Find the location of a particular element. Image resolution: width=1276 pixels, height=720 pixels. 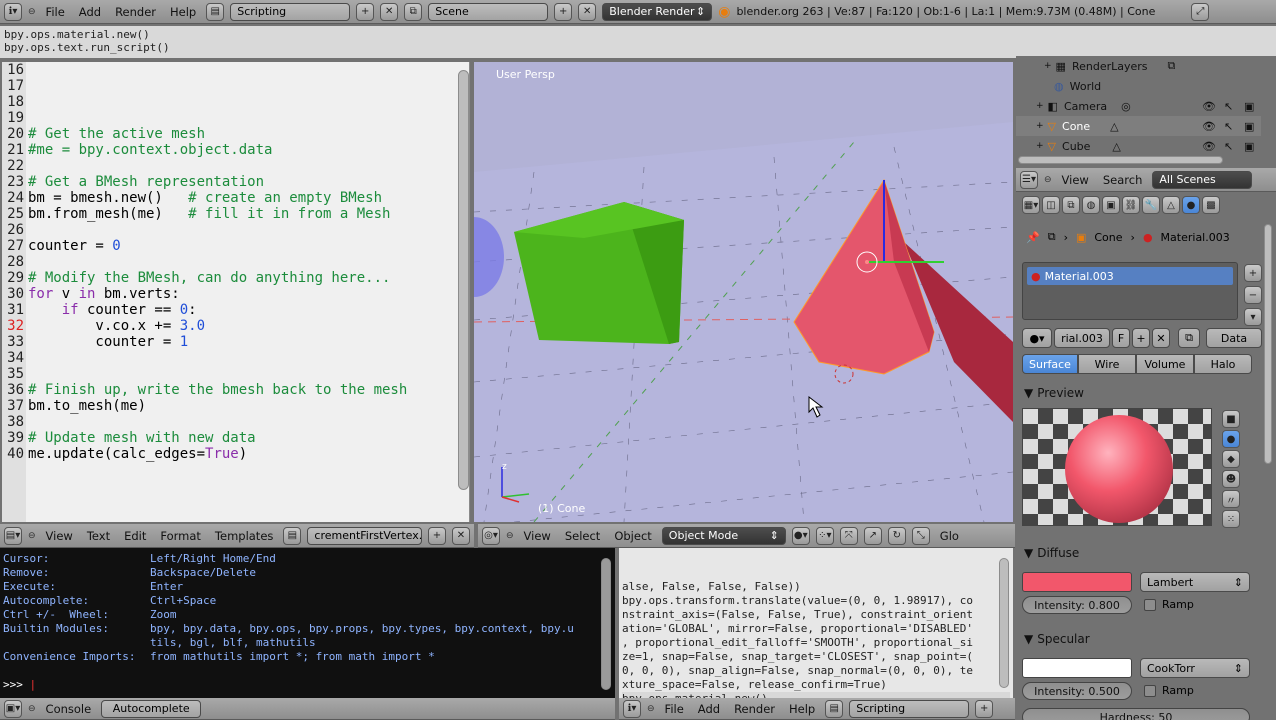

preview-cube-icon: ◆ is located at coordinates (1231, 459).